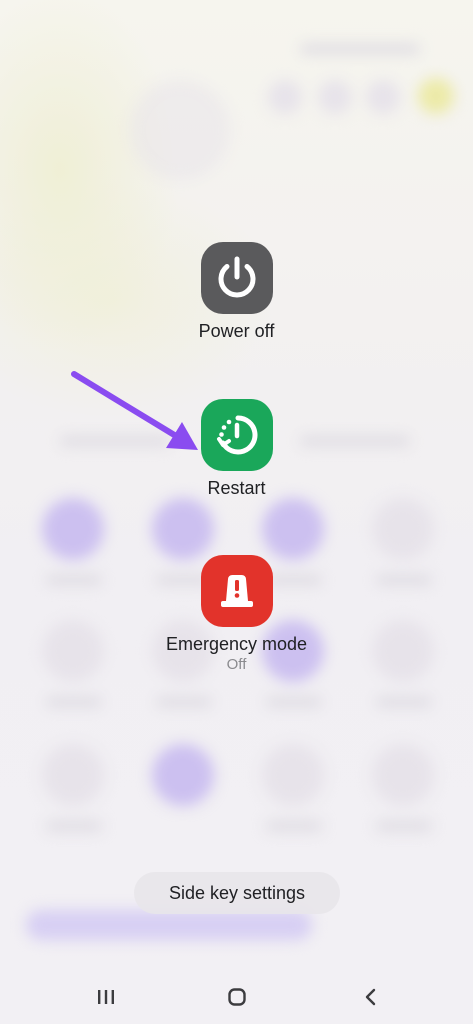 The image size is (473, 1024). I want to click on power-off-button: Power off, so click(236, 292).